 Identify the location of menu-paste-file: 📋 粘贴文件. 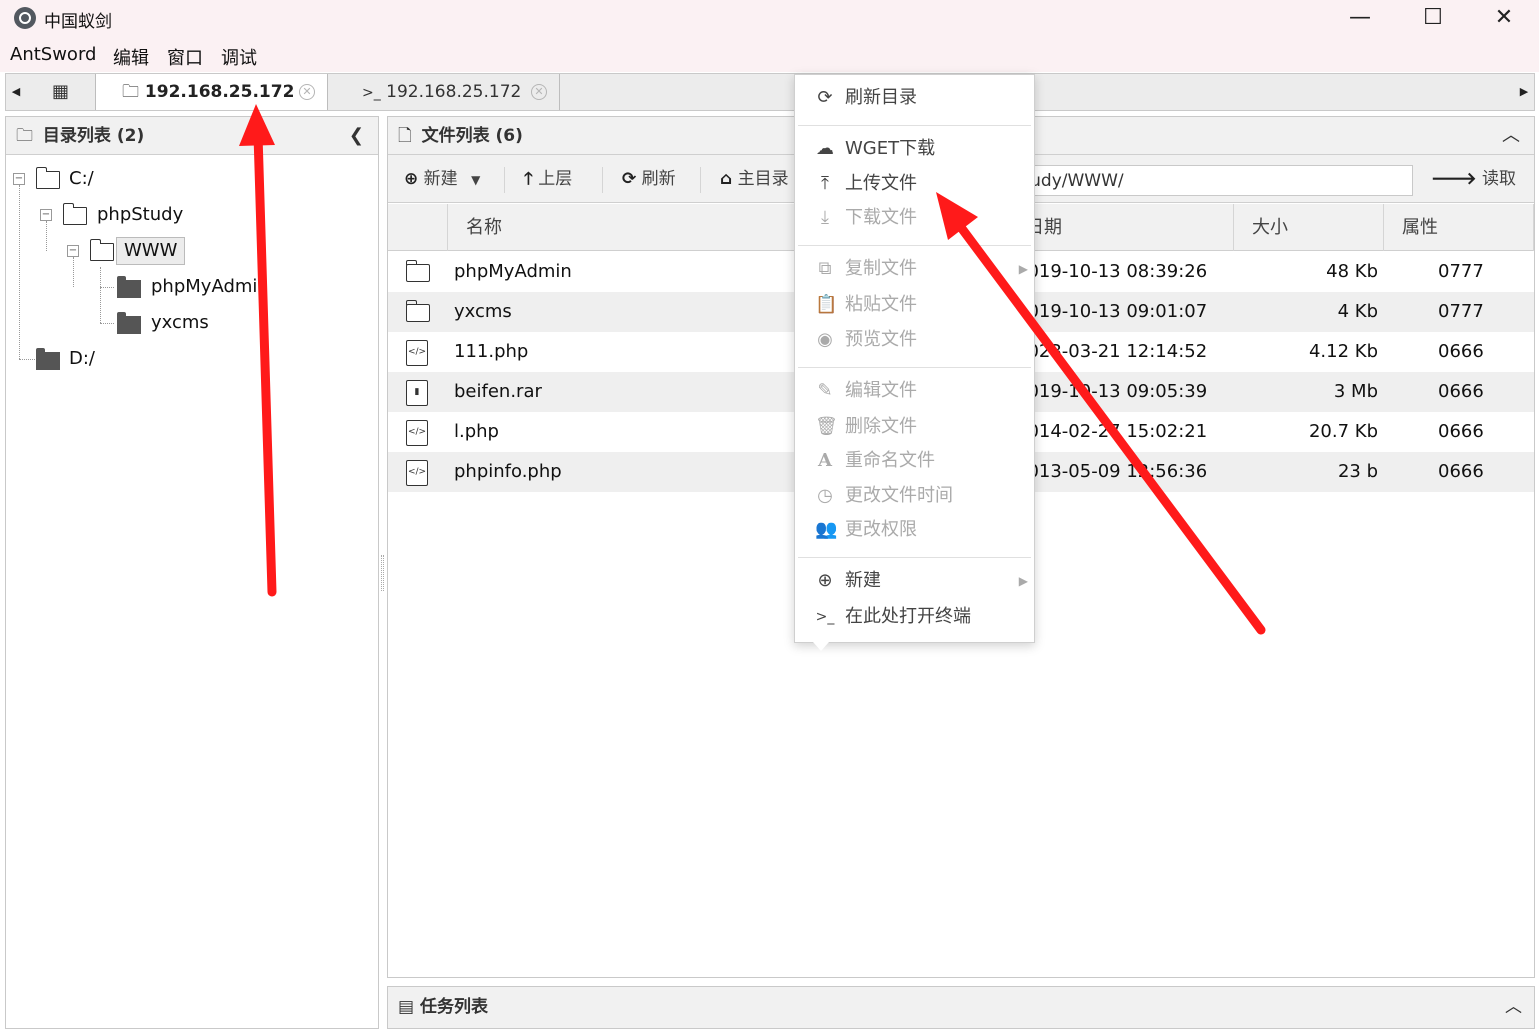
(914, 305).